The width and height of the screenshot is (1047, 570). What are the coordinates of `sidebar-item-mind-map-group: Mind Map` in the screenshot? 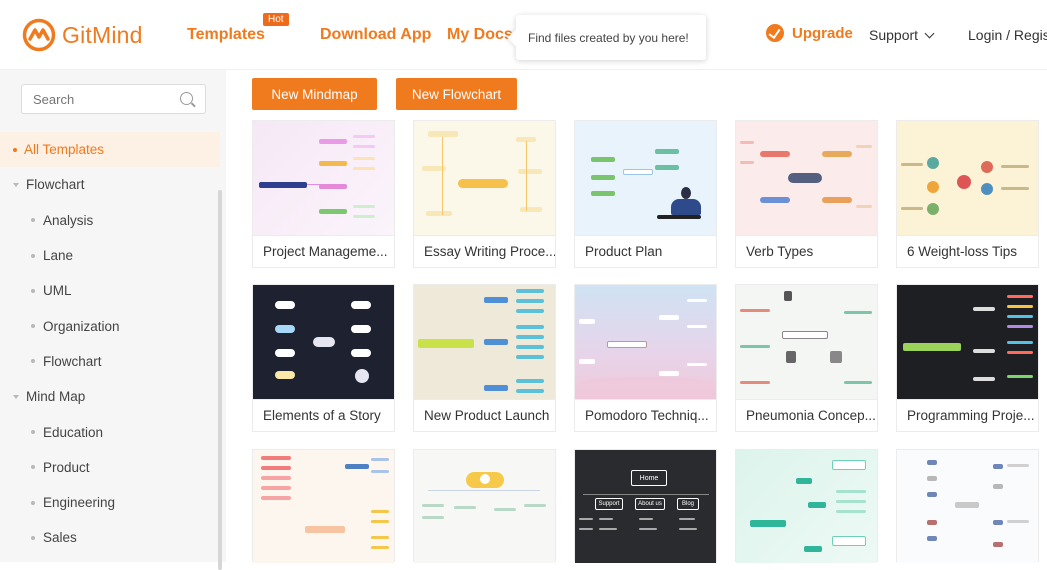 It's located at (110, 396).